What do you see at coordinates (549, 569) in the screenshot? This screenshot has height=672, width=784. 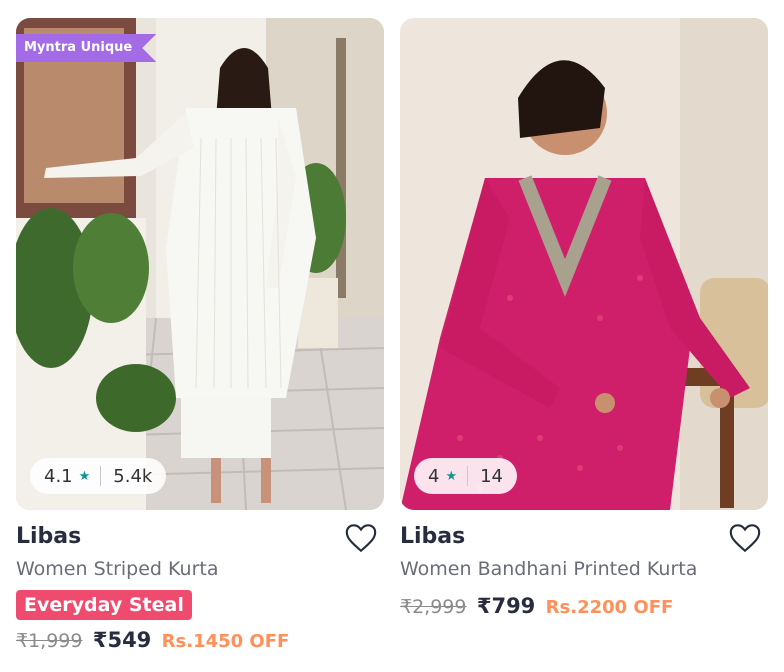 I see `product-title: Women Bandhani Printed Kurta` at bounding box center [549, 569].